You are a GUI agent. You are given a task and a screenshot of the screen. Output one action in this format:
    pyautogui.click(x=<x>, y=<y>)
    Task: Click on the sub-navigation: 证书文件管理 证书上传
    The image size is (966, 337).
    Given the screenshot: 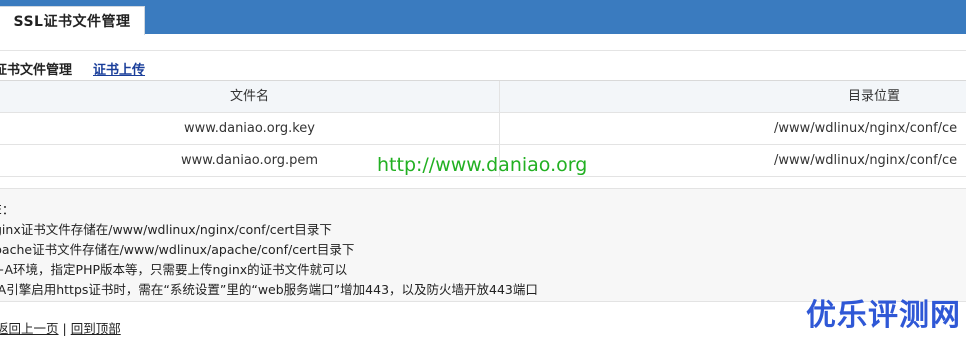 What is the action you would take?
    pyautogui.click(x=483, y=65)
    